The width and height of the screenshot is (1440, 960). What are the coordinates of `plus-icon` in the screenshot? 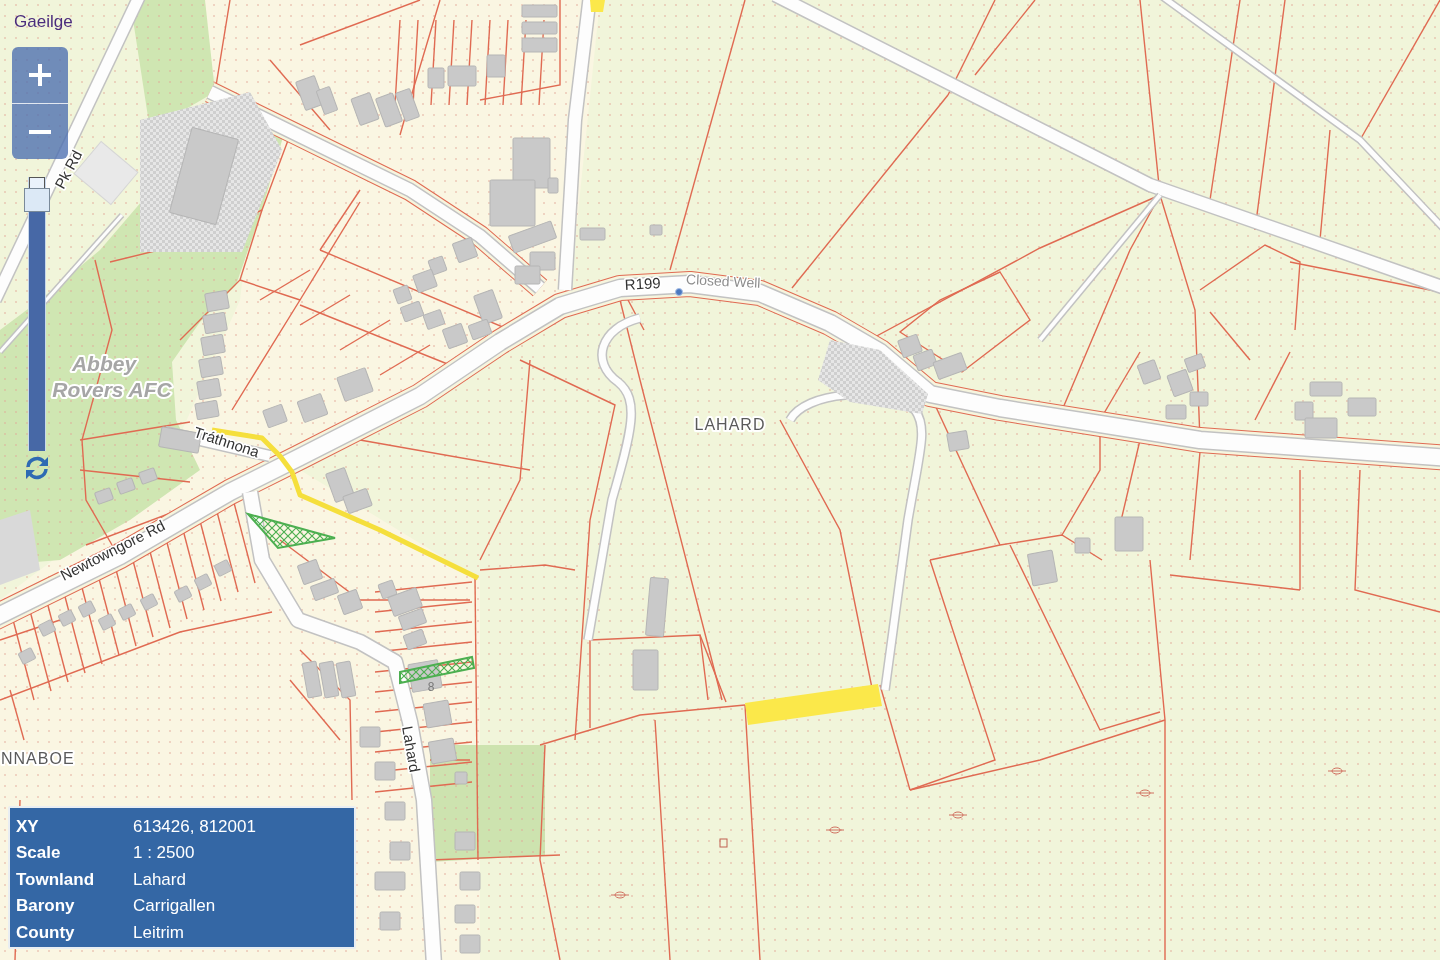 It's located at (40, 75).